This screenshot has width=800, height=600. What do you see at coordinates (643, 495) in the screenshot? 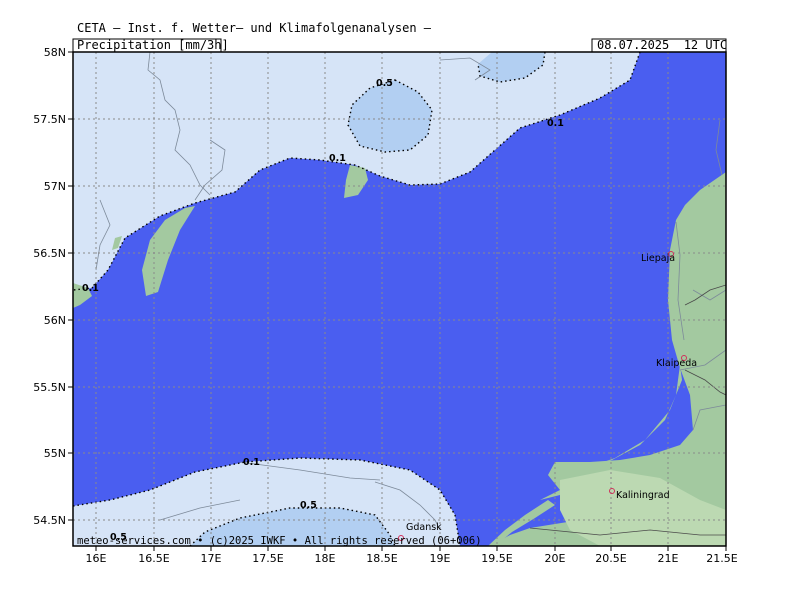
I see `city-label-kaliningrad: Kaliningrad` at bounding box center [643, 495].